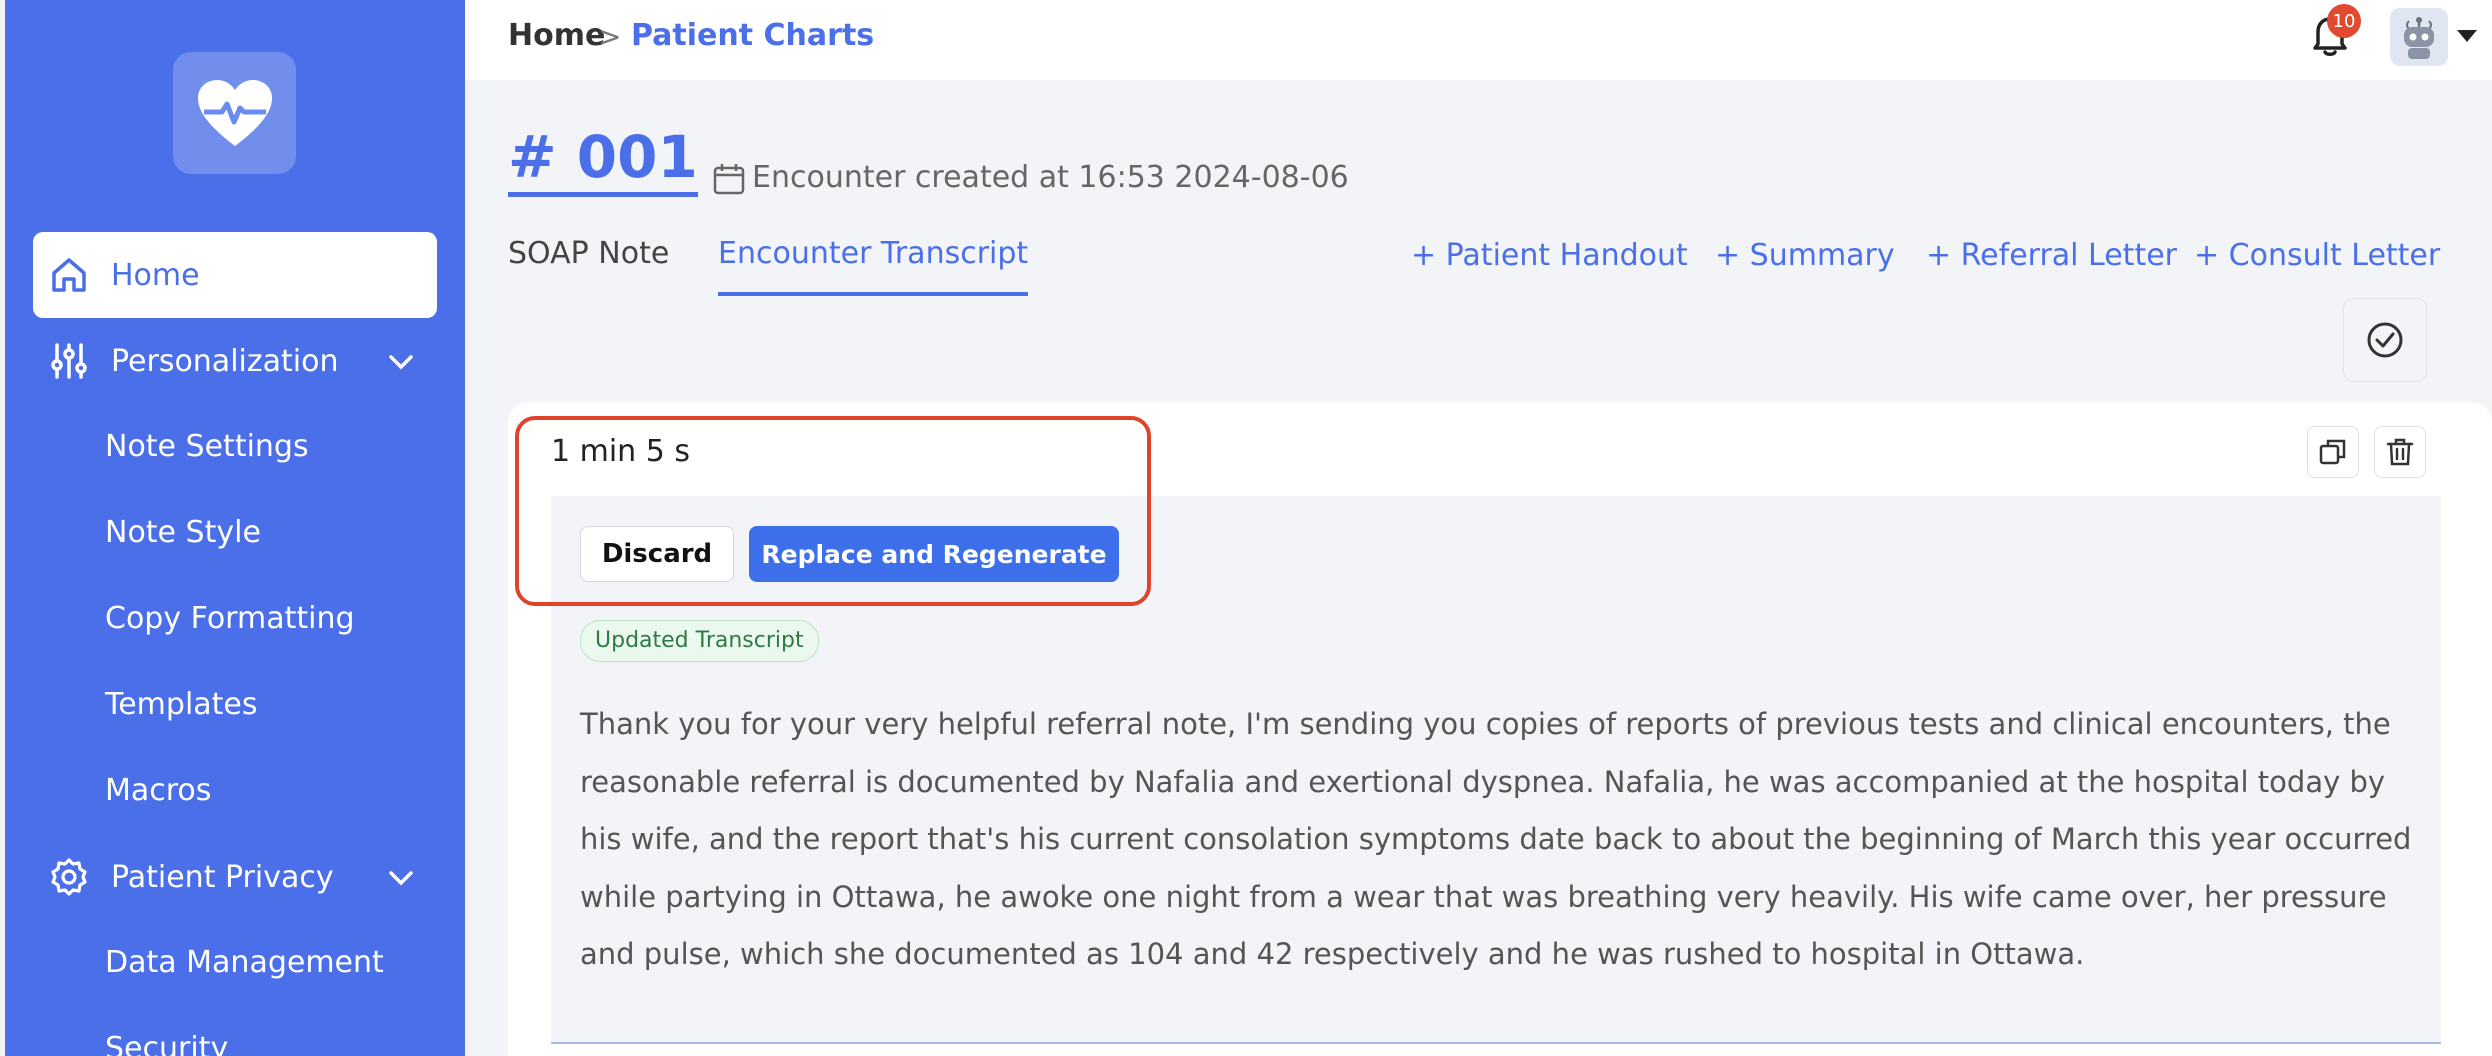 The height and width of the screenshot is (1056, 2492). Describe the element at coordinates (1050, 177) in the screenshot. I see `encounter-created-date: Encounter created at 16:53 2024-08-06` at that location.